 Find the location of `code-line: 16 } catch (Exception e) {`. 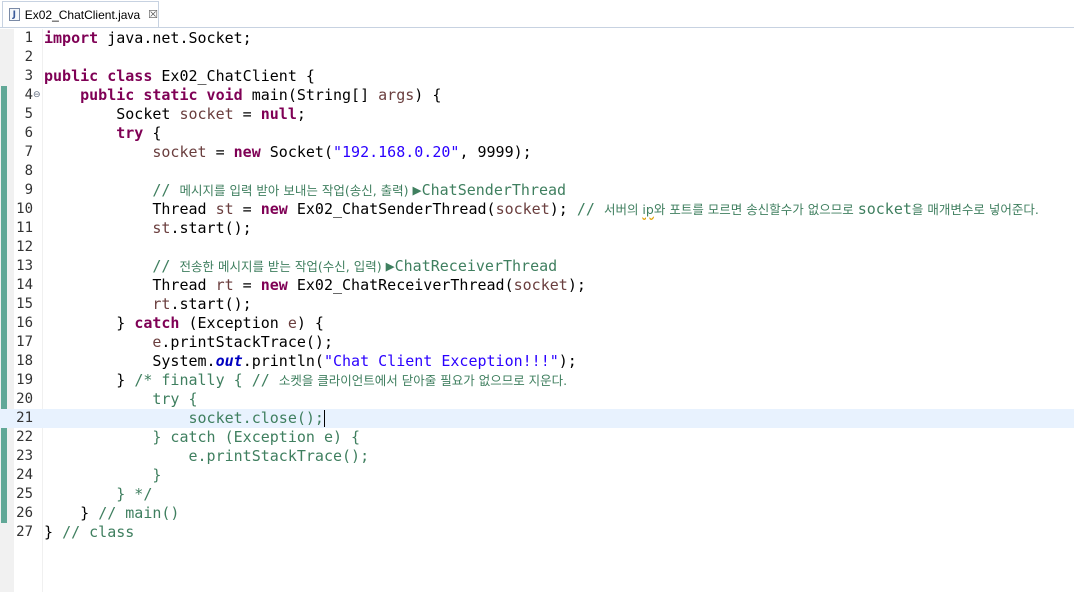

code-line: 16 } catch (Exception e) { is located at coordinates (537, 323).